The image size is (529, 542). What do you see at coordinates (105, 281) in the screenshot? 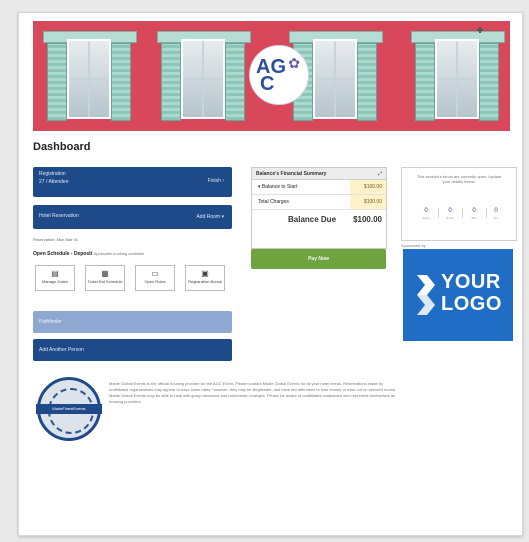
I see `tile-label: Ticket Bid Schedule` at bounding box center [105, 281].